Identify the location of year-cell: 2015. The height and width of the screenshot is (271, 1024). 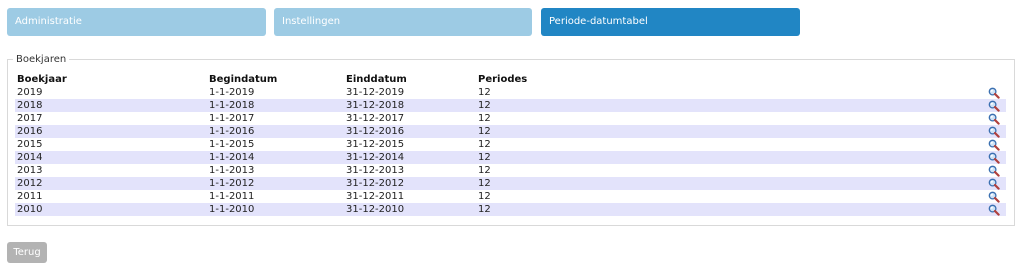
(30, 144).